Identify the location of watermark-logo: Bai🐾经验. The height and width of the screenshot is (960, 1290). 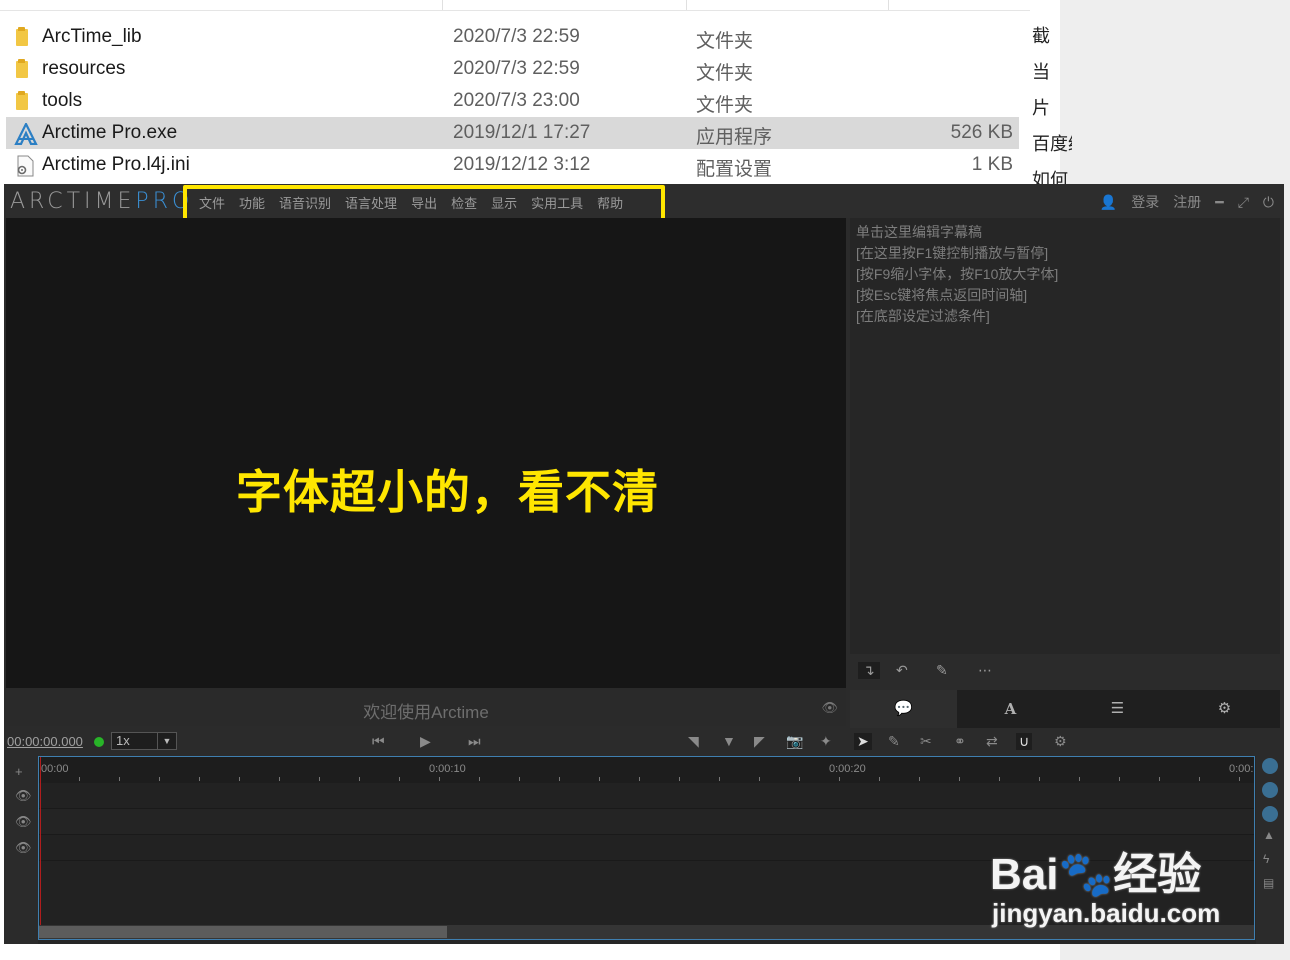
(1096, 874).